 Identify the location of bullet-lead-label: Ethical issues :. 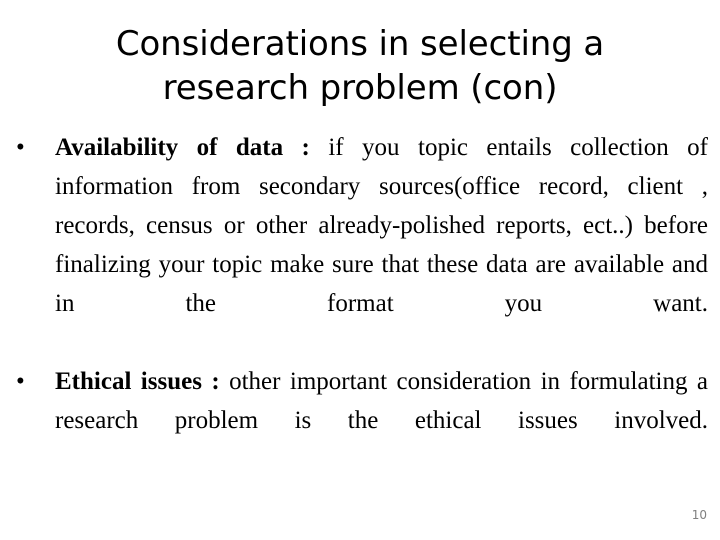
(142, 381).